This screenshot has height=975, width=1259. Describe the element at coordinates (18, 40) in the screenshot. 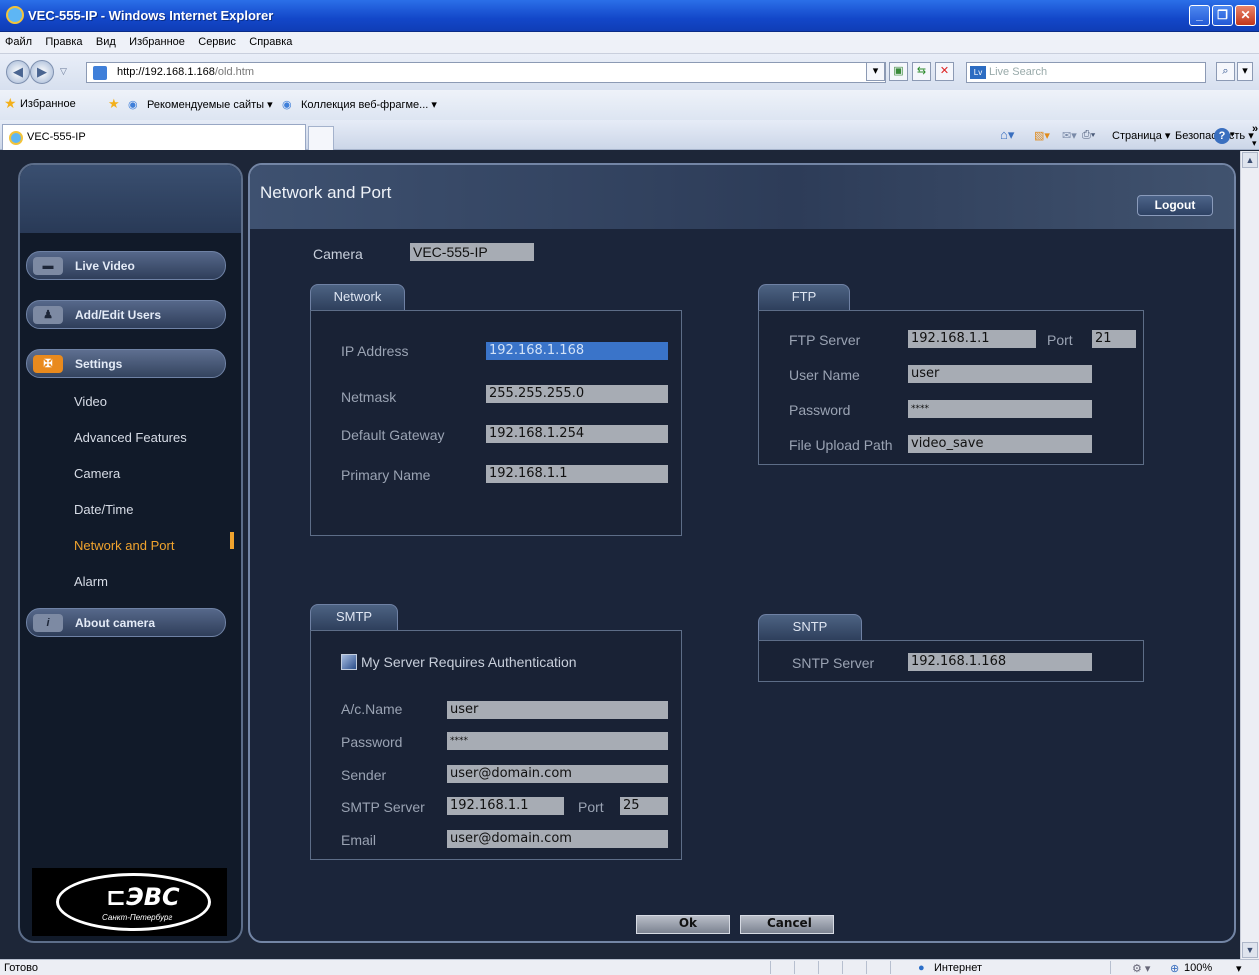

I see `menu-file: Файл` at that location.